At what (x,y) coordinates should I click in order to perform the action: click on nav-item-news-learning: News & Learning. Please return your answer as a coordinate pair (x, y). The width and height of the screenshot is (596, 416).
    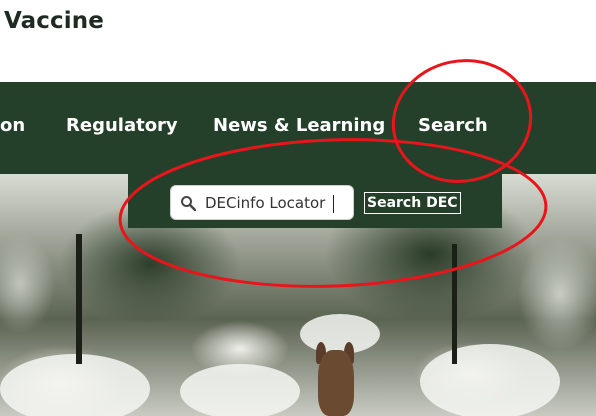
    Looking at the image, I should click on (299, 125).